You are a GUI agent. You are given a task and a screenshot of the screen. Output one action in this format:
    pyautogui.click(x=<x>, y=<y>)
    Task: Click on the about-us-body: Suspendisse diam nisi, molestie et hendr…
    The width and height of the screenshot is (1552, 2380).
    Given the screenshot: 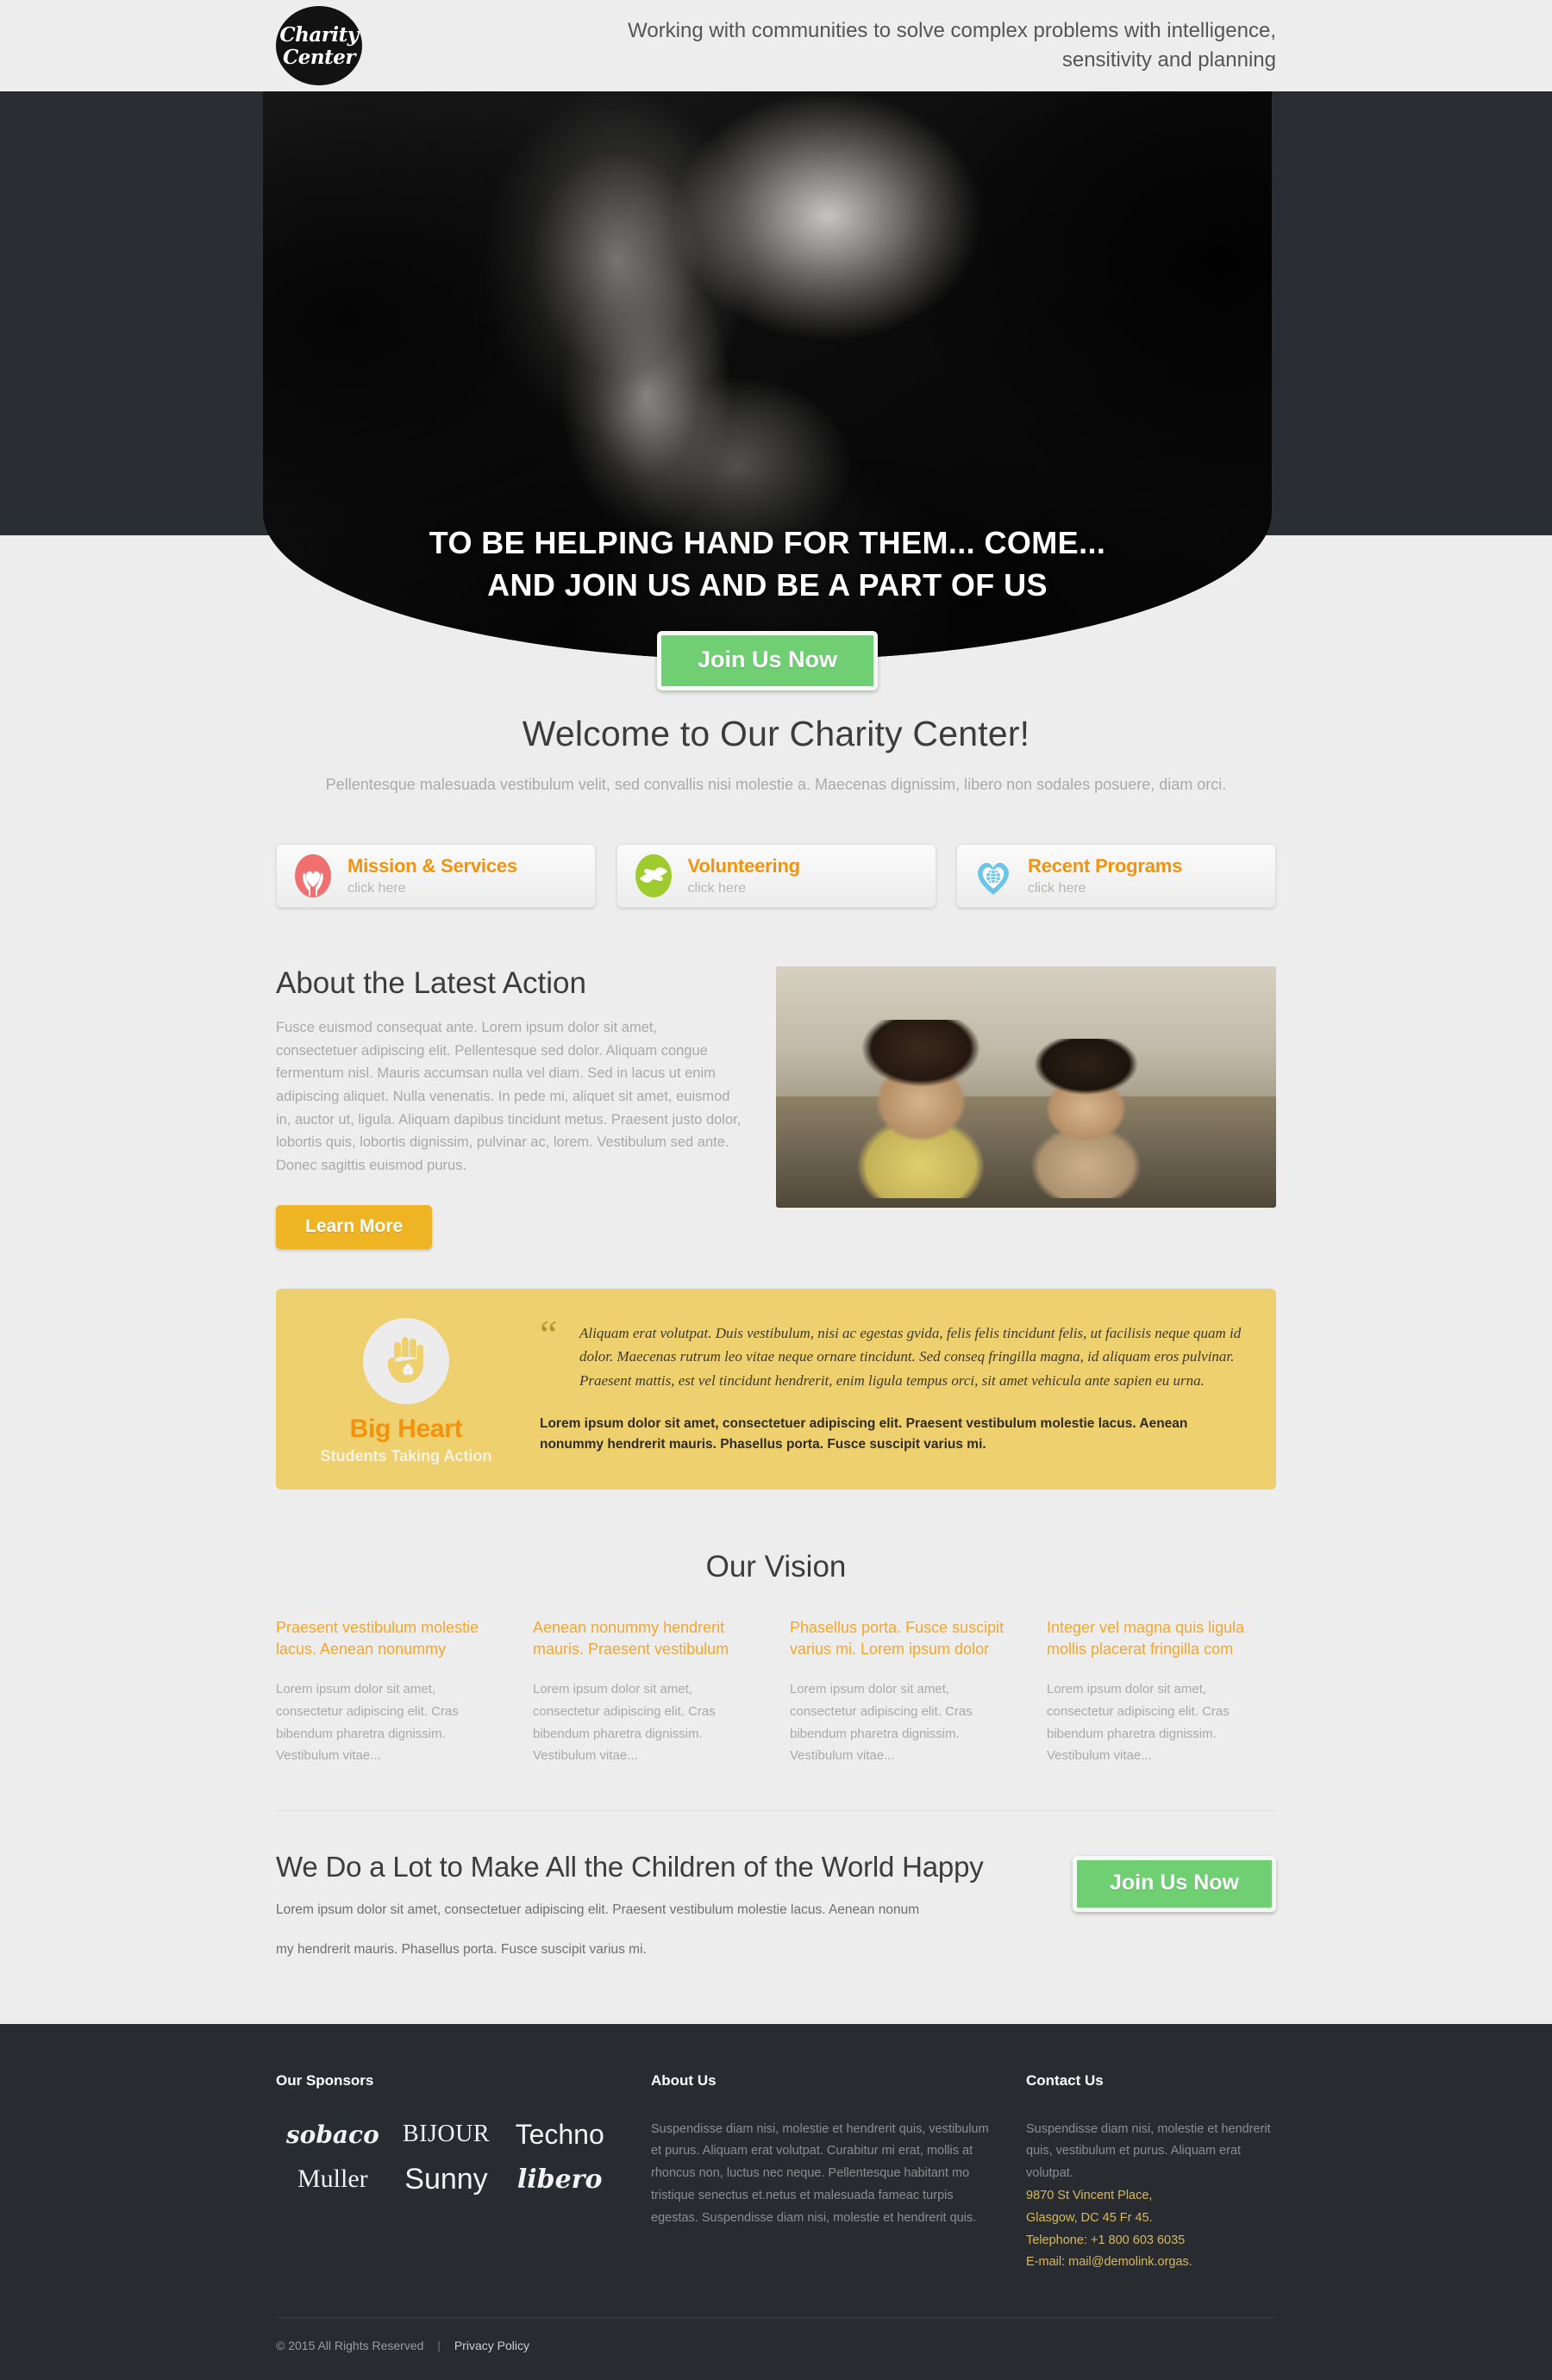 What is the action you would take?
    pyautogui.click(x=820, y=2173)
    